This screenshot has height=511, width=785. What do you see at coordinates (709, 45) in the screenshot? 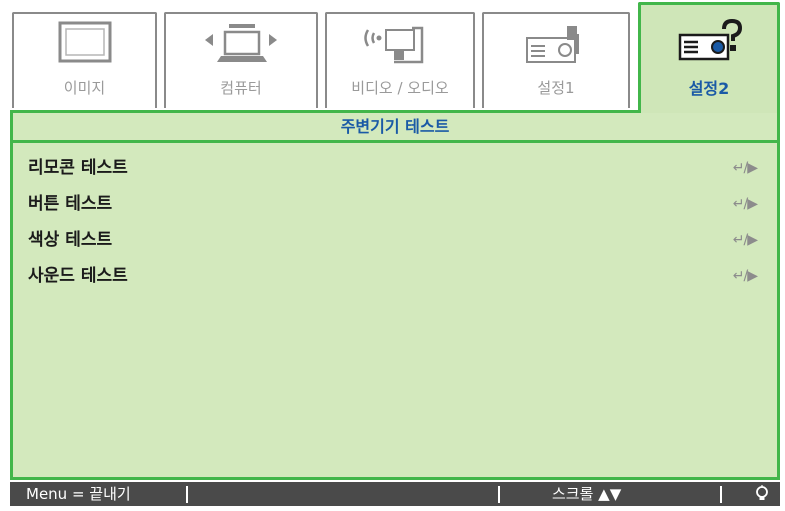
I see `setup2-projector-icon` at bounding box center [709, 45].